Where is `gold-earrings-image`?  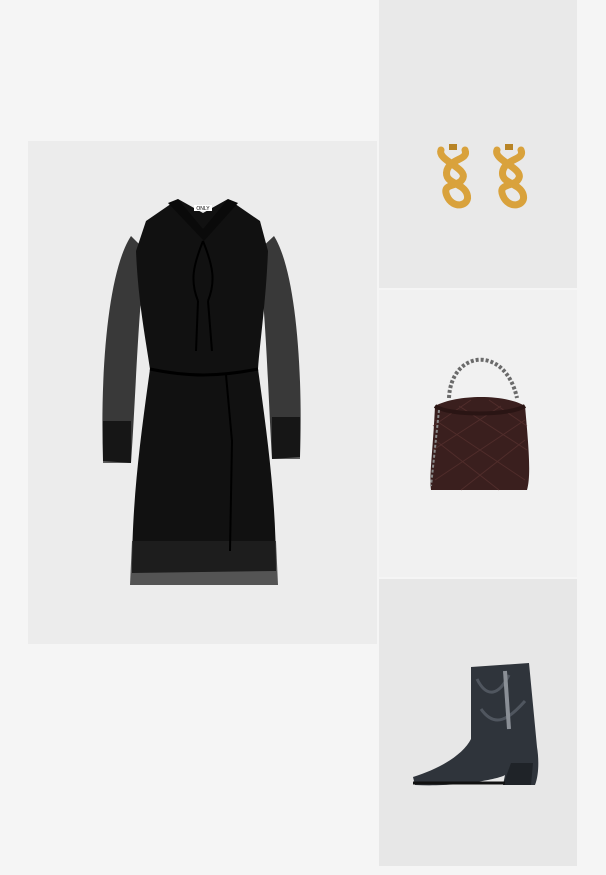
gold-earrings-image is located at coordinates (482, 176).